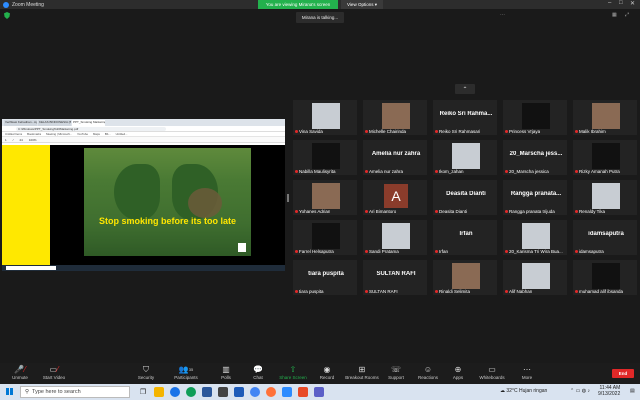 This screenshot has height=400, width=640. I want to click on participant-tile: Yohanes Adrian, so click(325, 197).